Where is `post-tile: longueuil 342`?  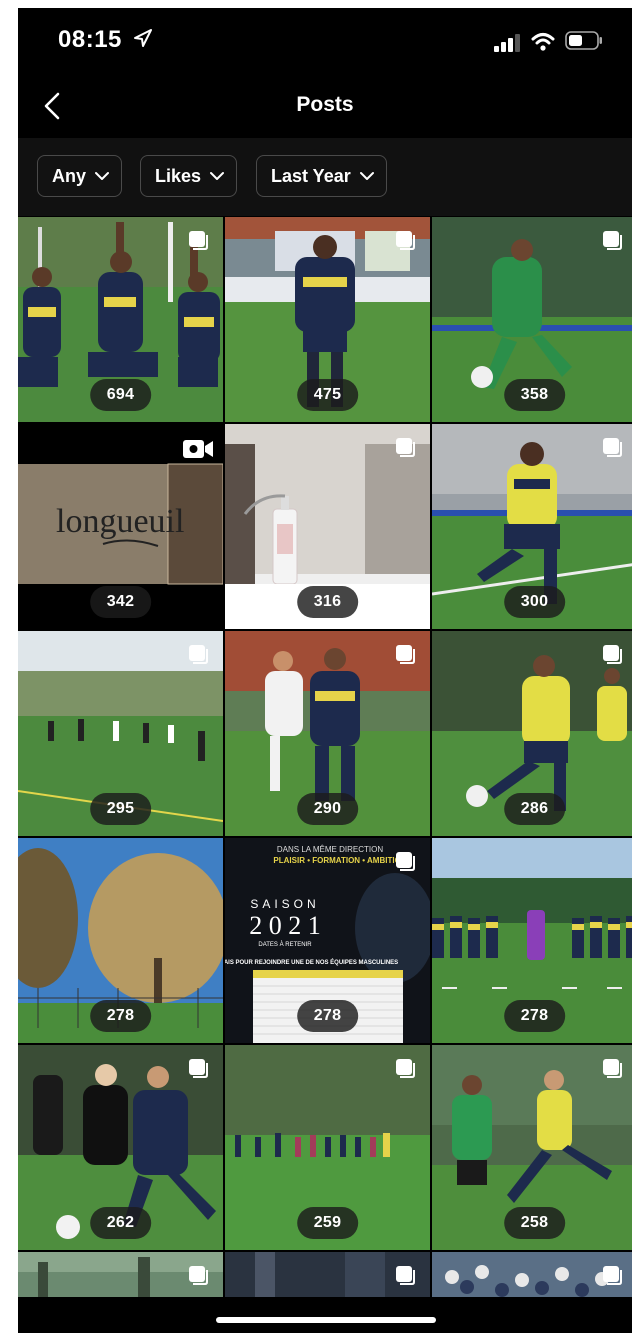
post-tile: longueuil 342 is located at coordinates (120, 526).